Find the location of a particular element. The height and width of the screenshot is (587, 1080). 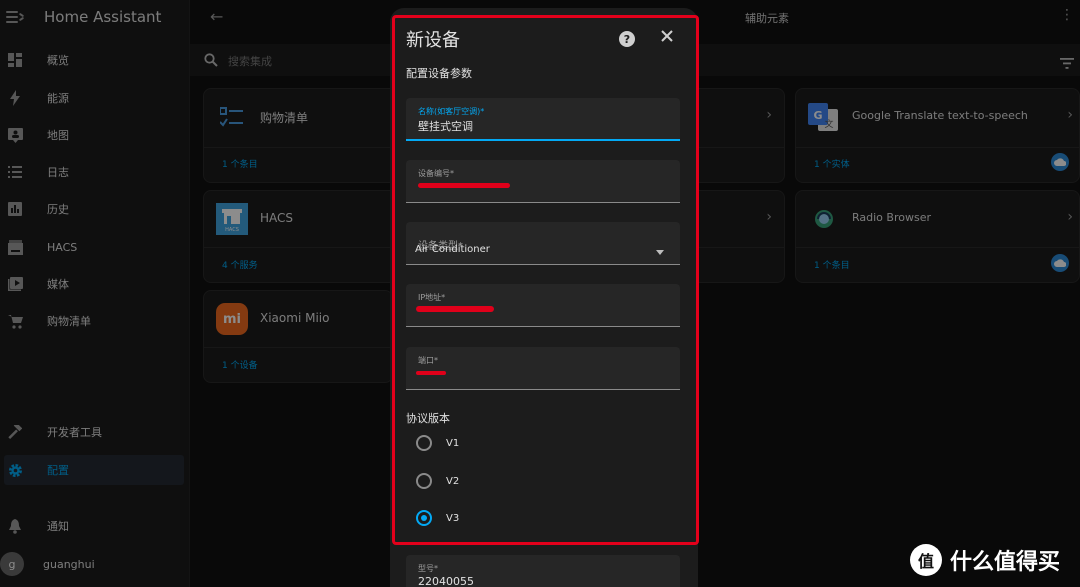

watermark: 值 什么值得买 is located at coordinates (985, 560).